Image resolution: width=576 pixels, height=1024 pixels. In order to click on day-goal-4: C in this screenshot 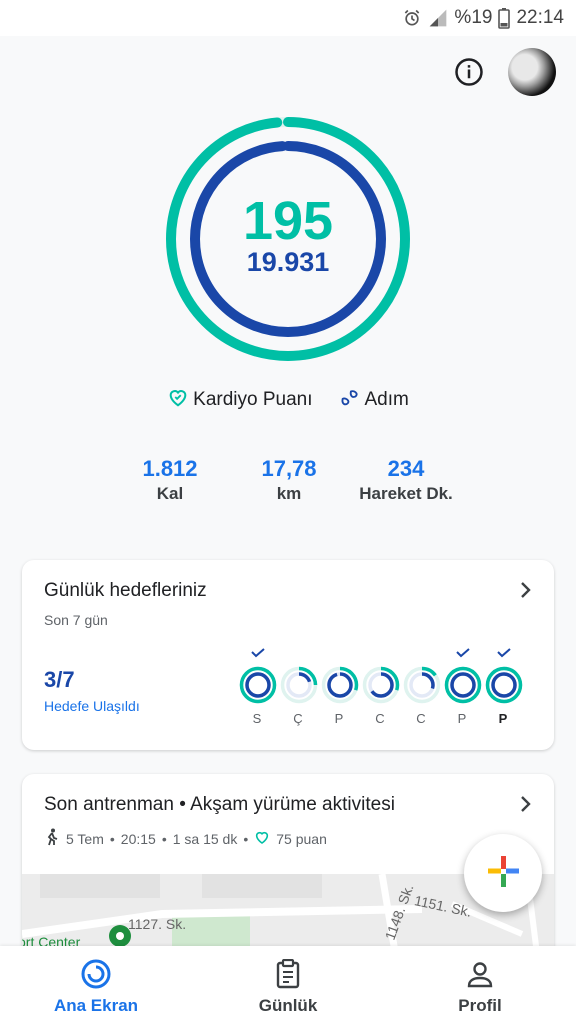, I will do `click(422, 688)`.